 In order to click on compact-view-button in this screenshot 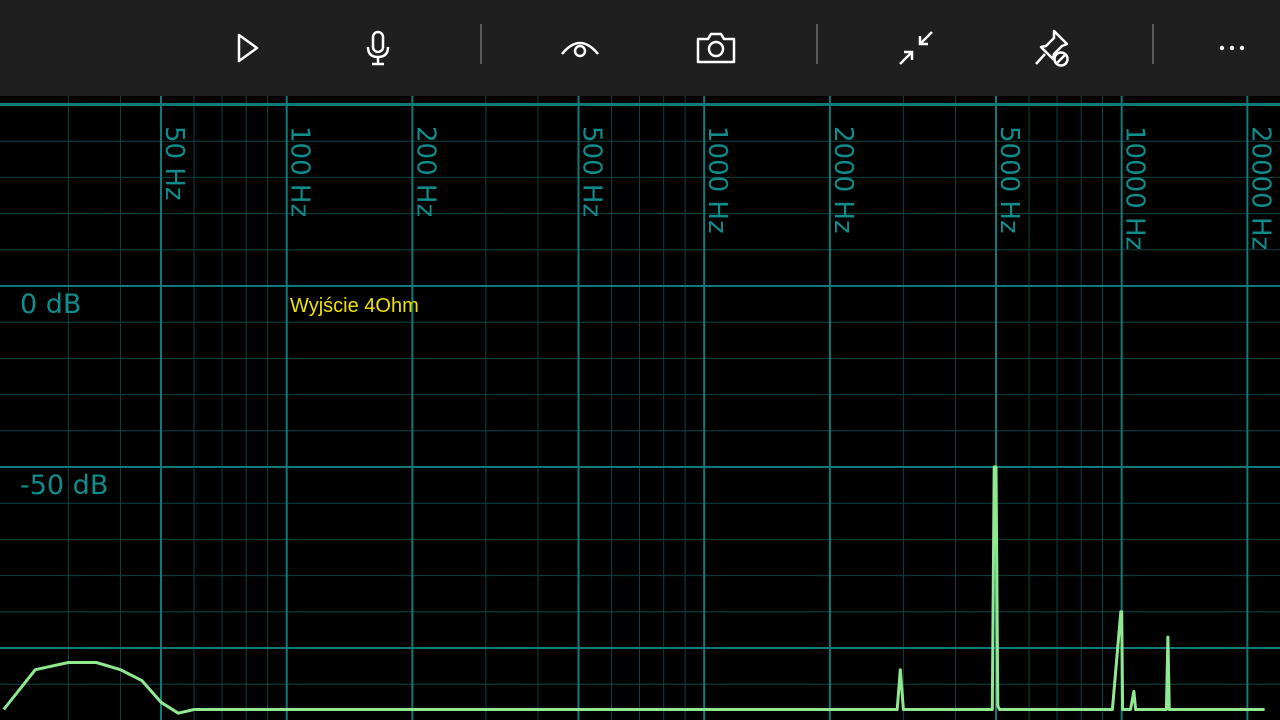, I will do `click(916, 48)`.